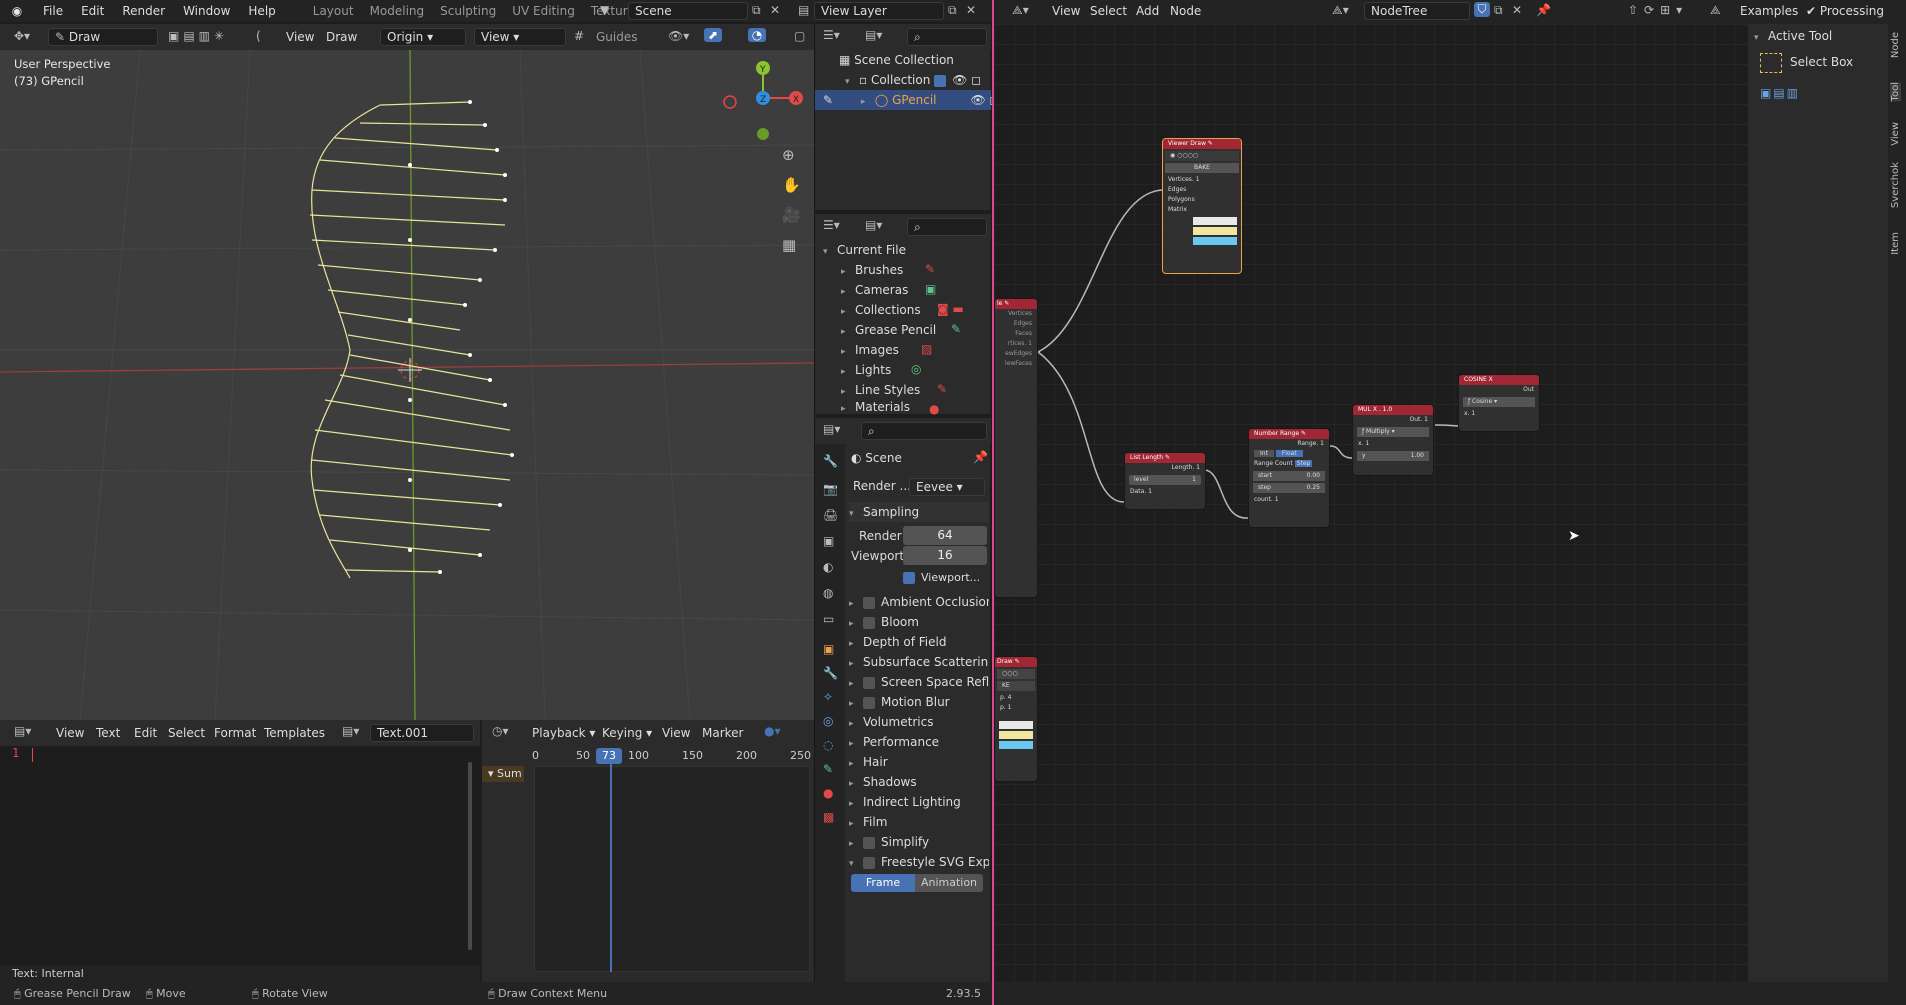 This screenshot has height=1005, width=1906. What do you see at coordinates (713, 35) in the screenshot?
I see `gizmo-icon: ⬈` at bounding box center [713, 35].